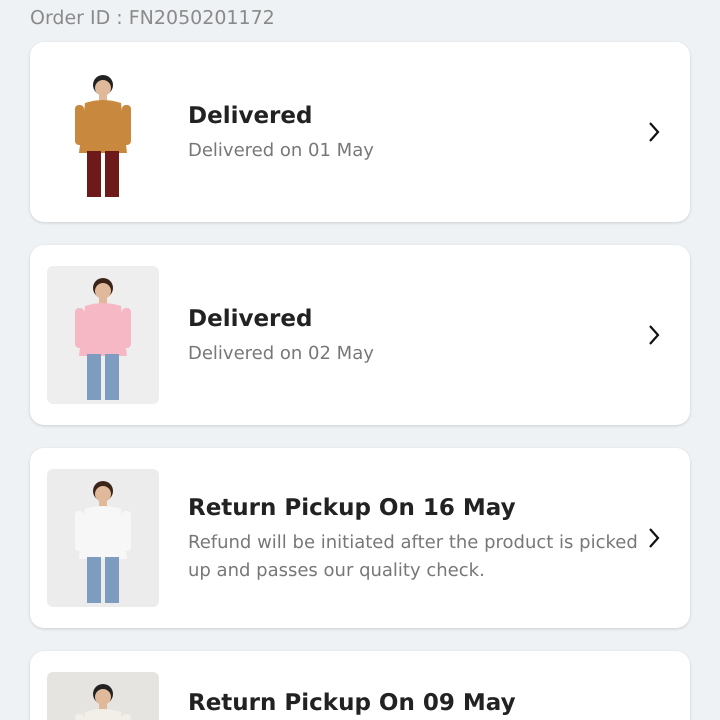  I want to click on status-detail: Refund will be initiated after the product is picked up and passes our quality check., so click(413, 557).